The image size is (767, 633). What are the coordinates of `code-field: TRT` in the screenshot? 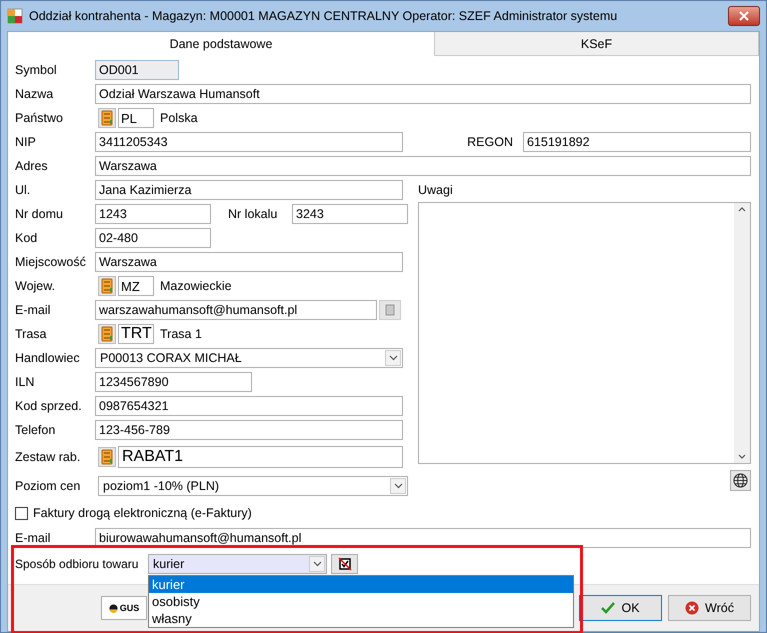 It's located at (136, 334).